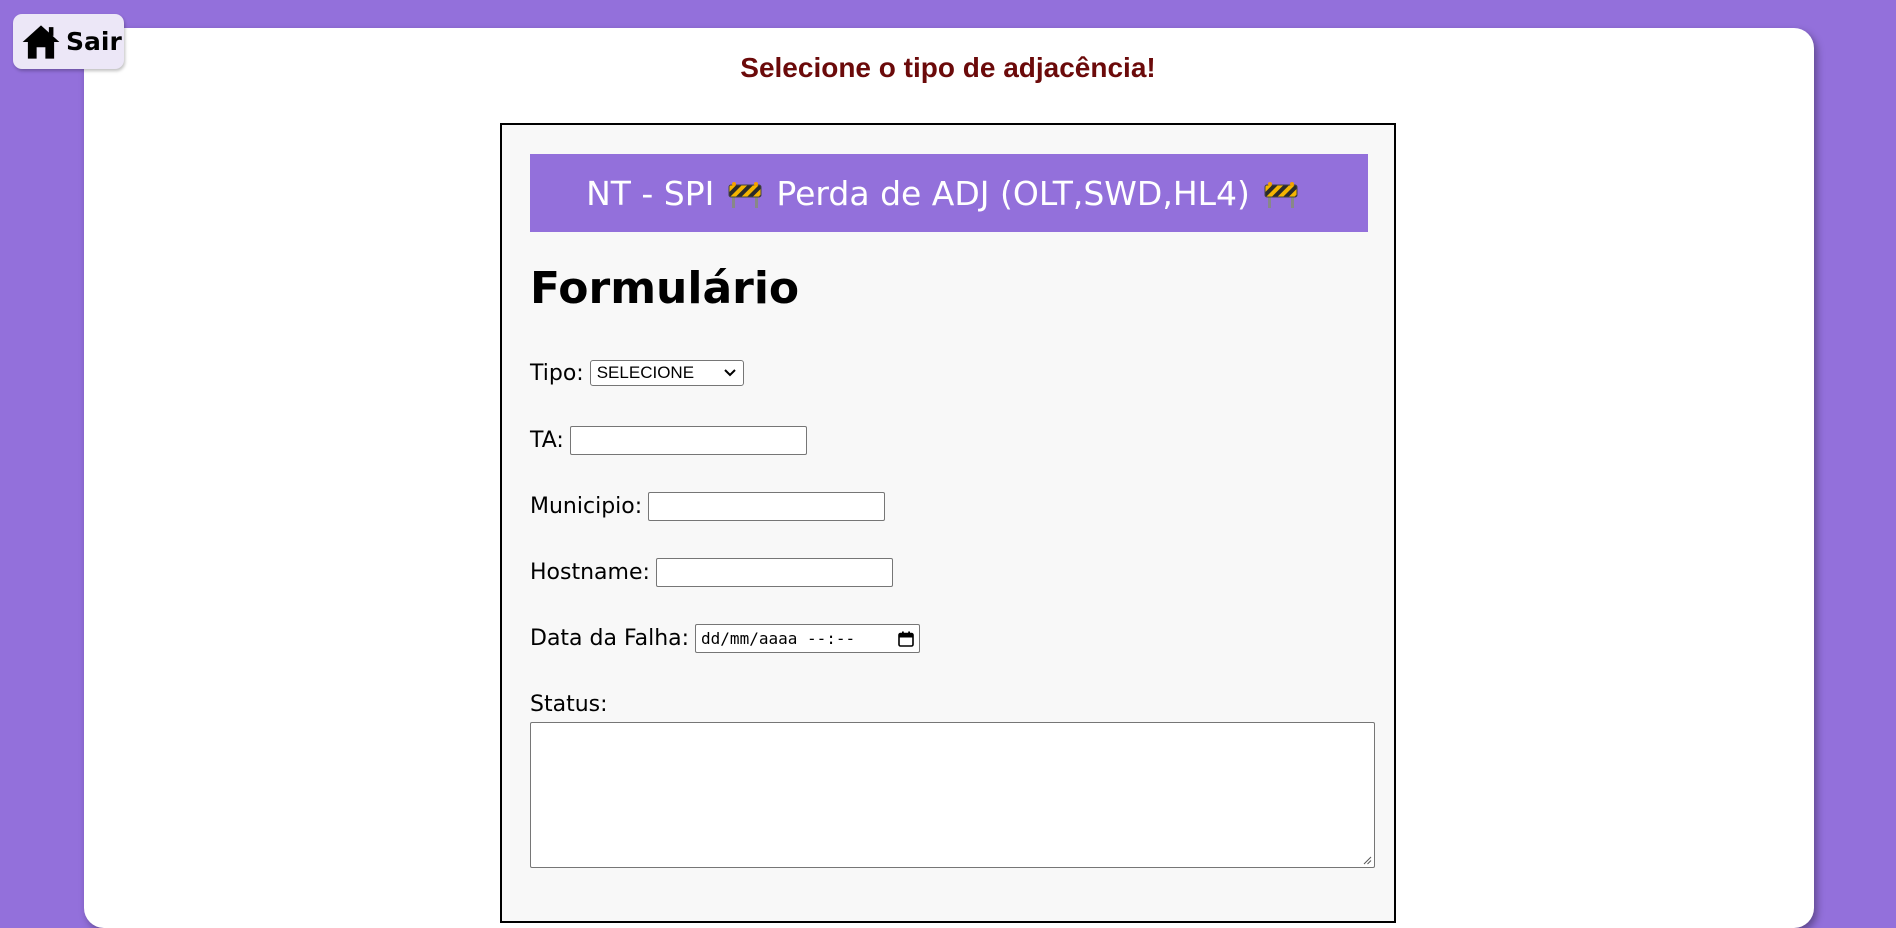 The width and height of the screenshot is (1896, 928). Describe the element at coordinates (774, 572) in the screenshot. I see `hostname-input` at that location.